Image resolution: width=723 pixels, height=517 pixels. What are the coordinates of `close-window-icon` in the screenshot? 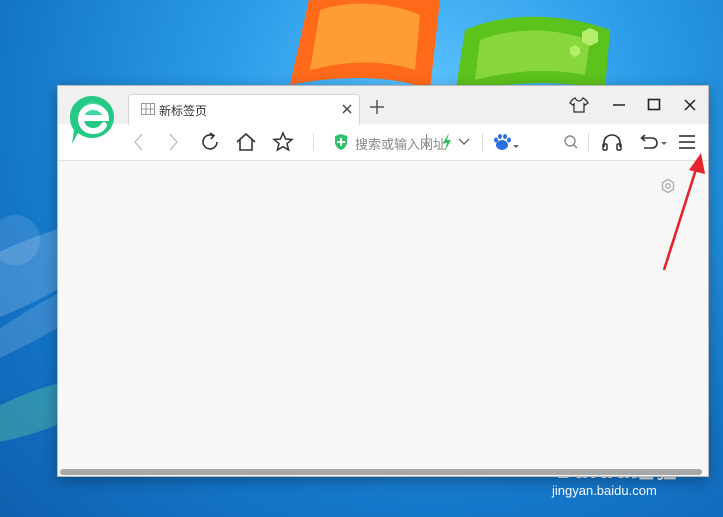 It's located at (690, 105).